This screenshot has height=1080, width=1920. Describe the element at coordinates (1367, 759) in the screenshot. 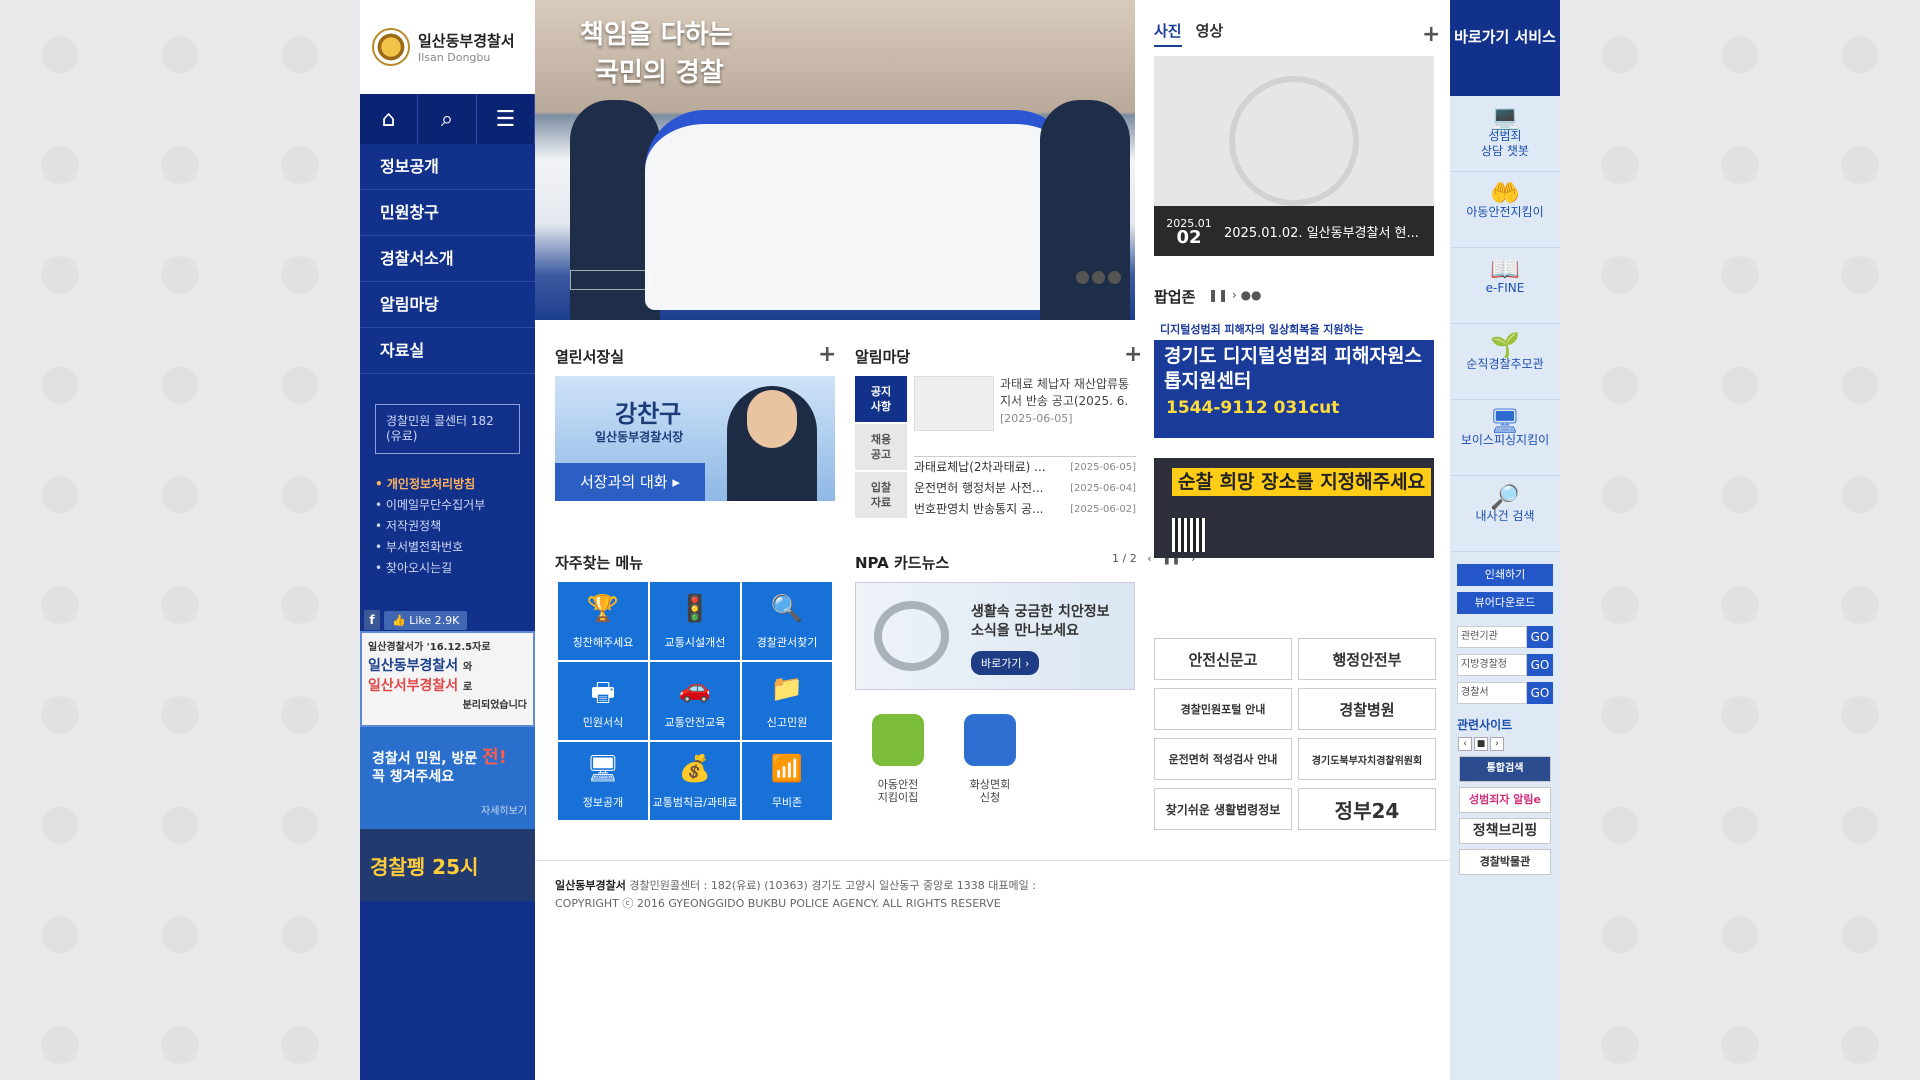

I see `org-link: 경기도북부자치경찰위원회` at that location.